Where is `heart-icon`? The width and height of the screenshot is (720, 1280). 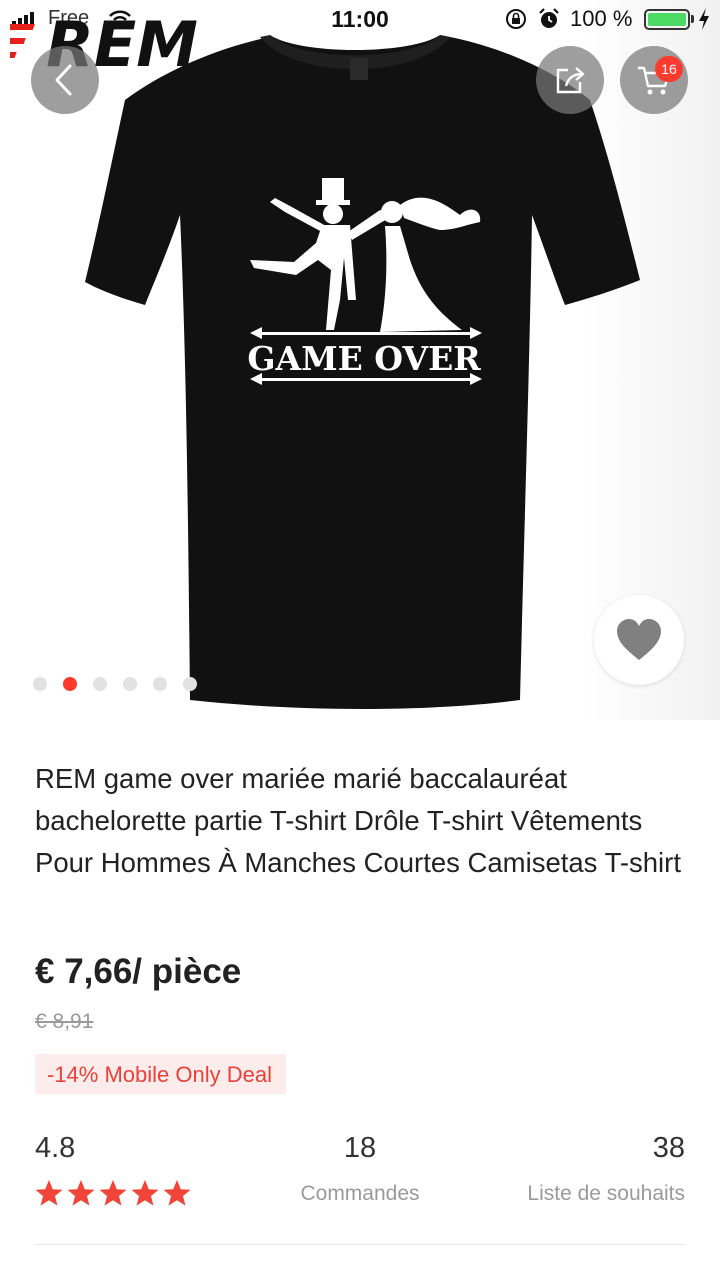 heart-icon is located at coordinates (639, 639).